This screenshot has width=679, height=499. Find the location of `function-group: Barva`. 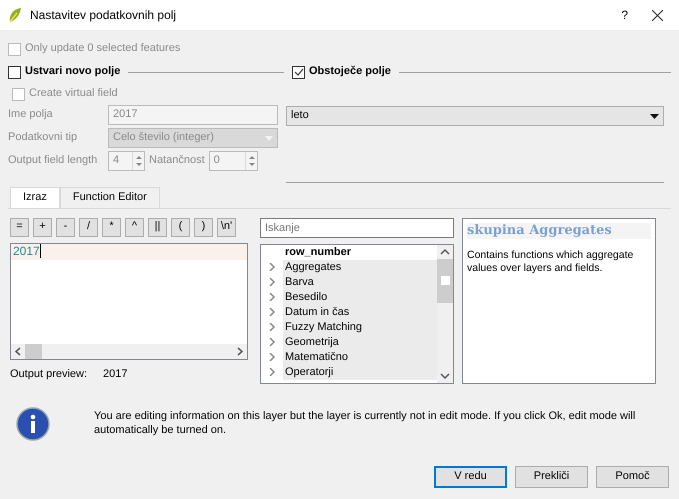

function-group: Barva is located at coordinates (360, 282).